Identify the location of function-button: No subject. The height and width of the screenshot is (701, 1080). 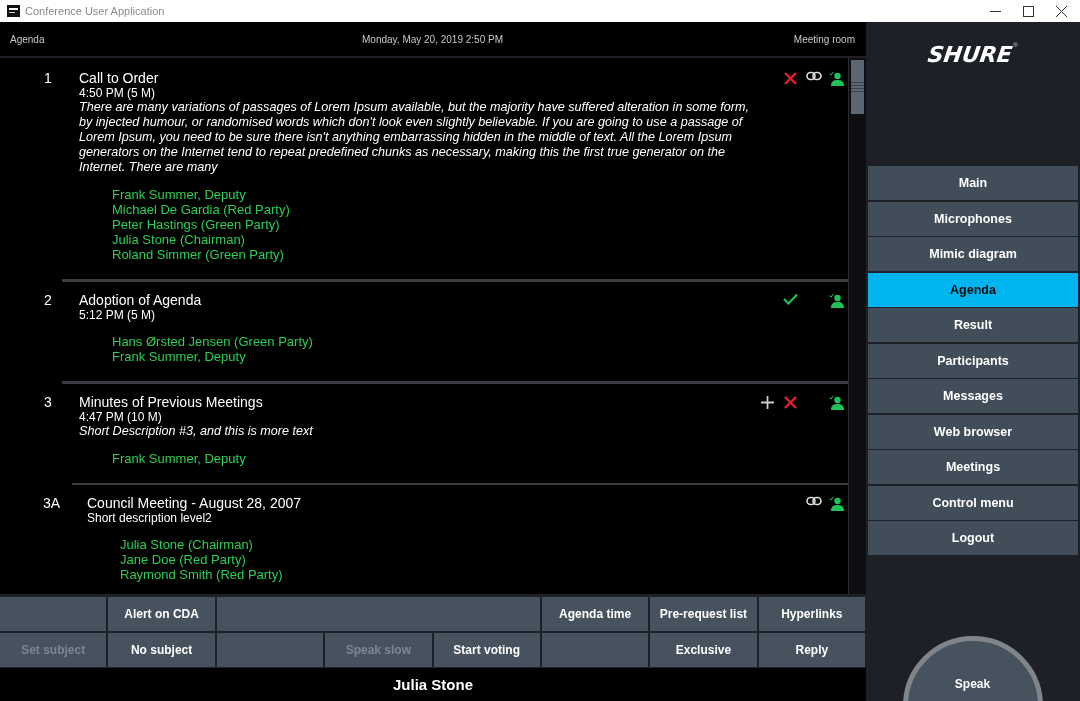
(161, 650).